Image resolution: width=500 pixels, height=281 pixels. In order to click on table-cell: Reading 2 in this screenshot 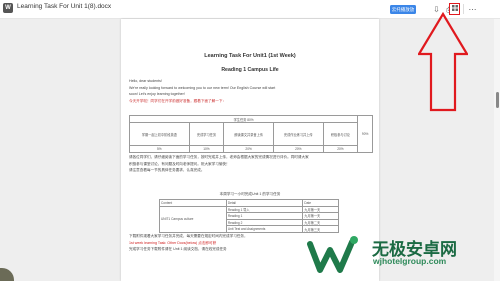, I will do `click(264, 222)`.